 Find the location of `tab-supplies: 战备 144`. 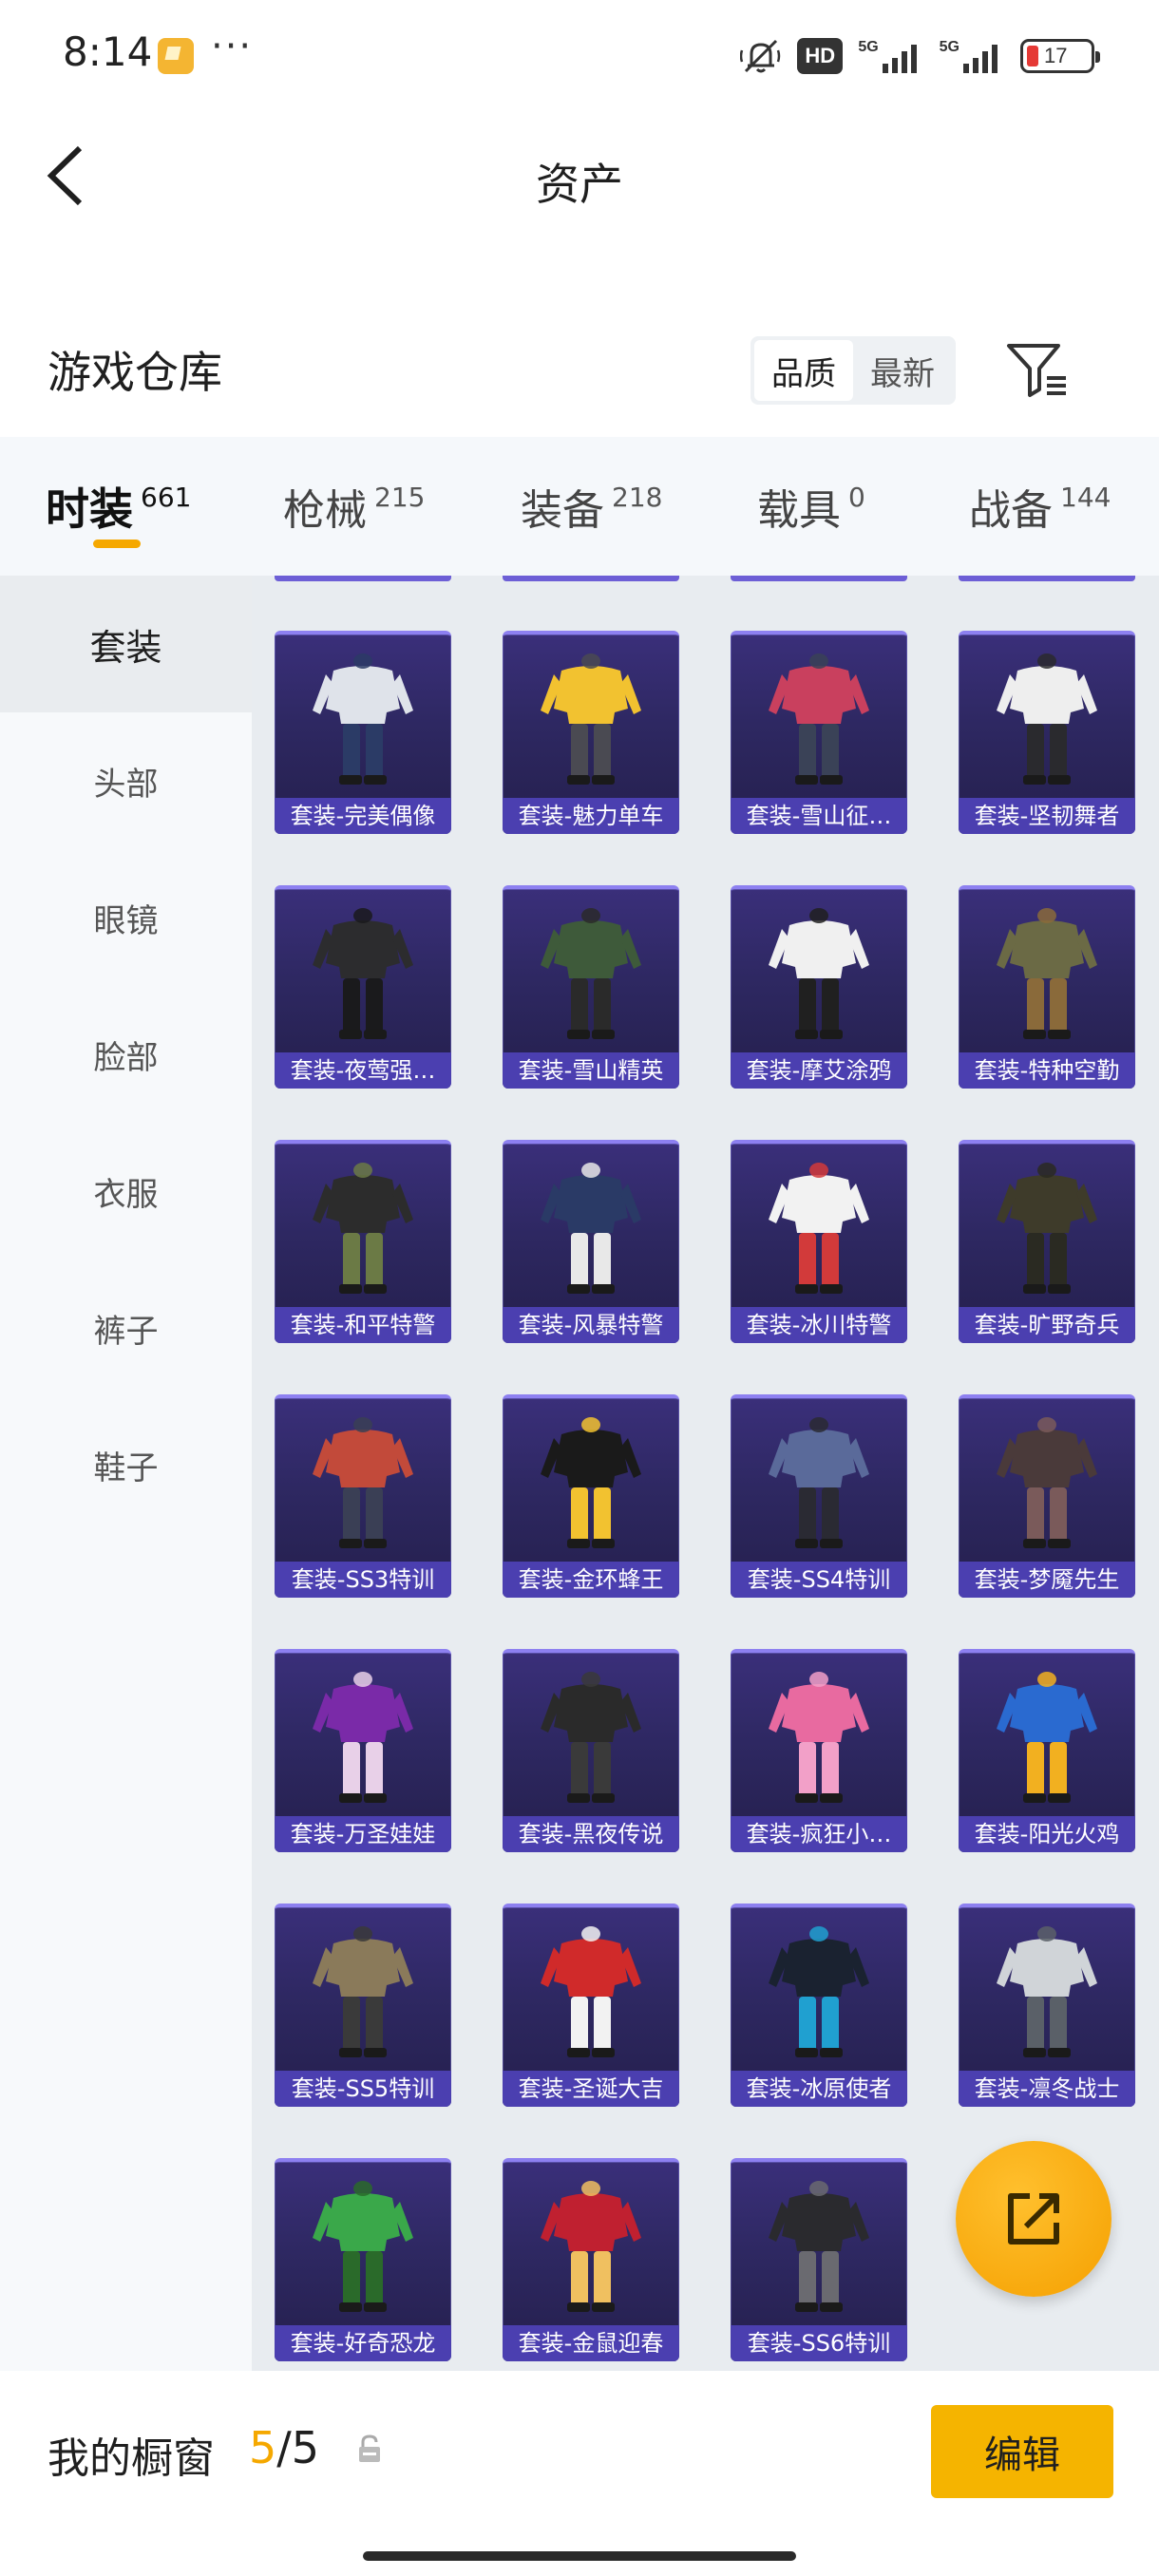

tab-supplies: 战备 144 is located at coordinates (1040, 507).